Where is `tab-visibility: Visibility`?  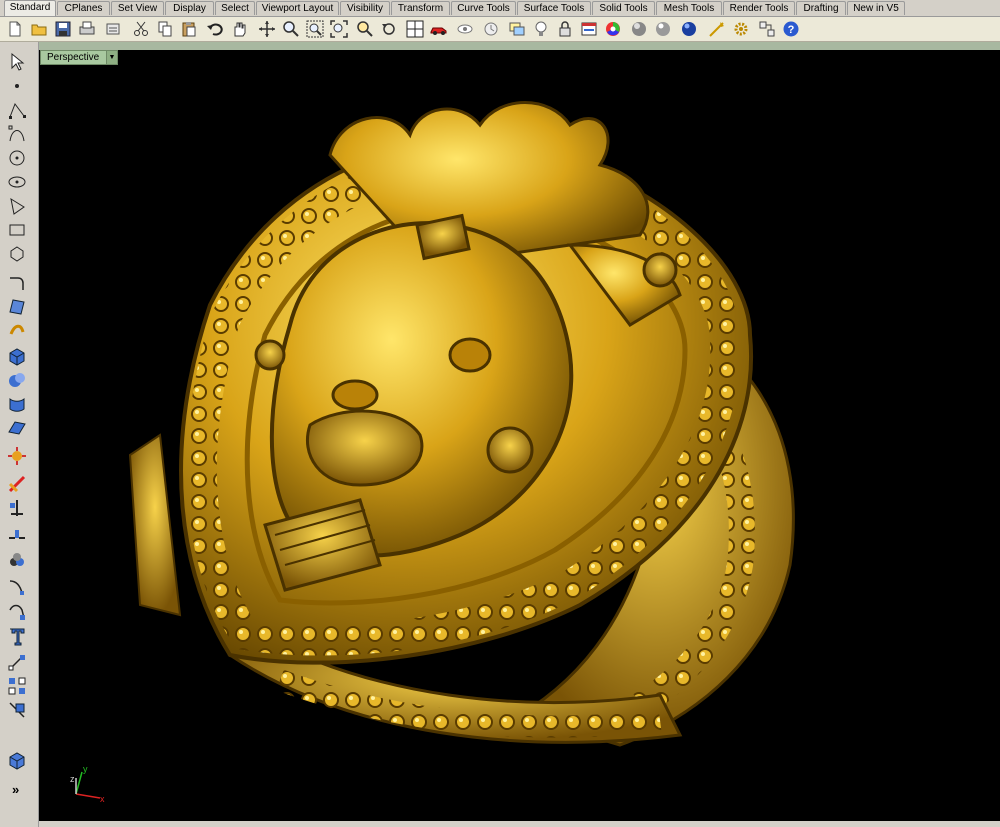 tab-visibility: Visibility is located at coordinates (365, 8).